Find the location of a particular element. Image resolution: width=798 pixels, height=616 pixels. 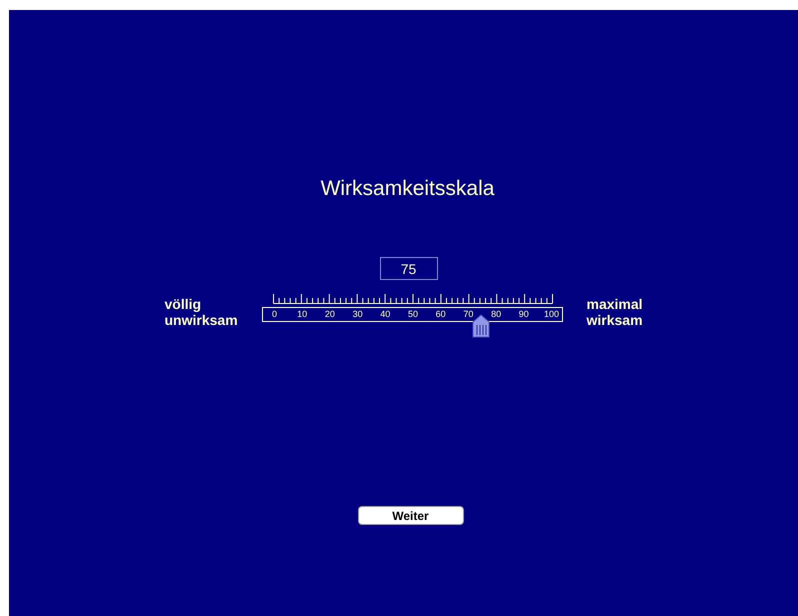

tick-label: 100 is located at coordinates (552, 314).